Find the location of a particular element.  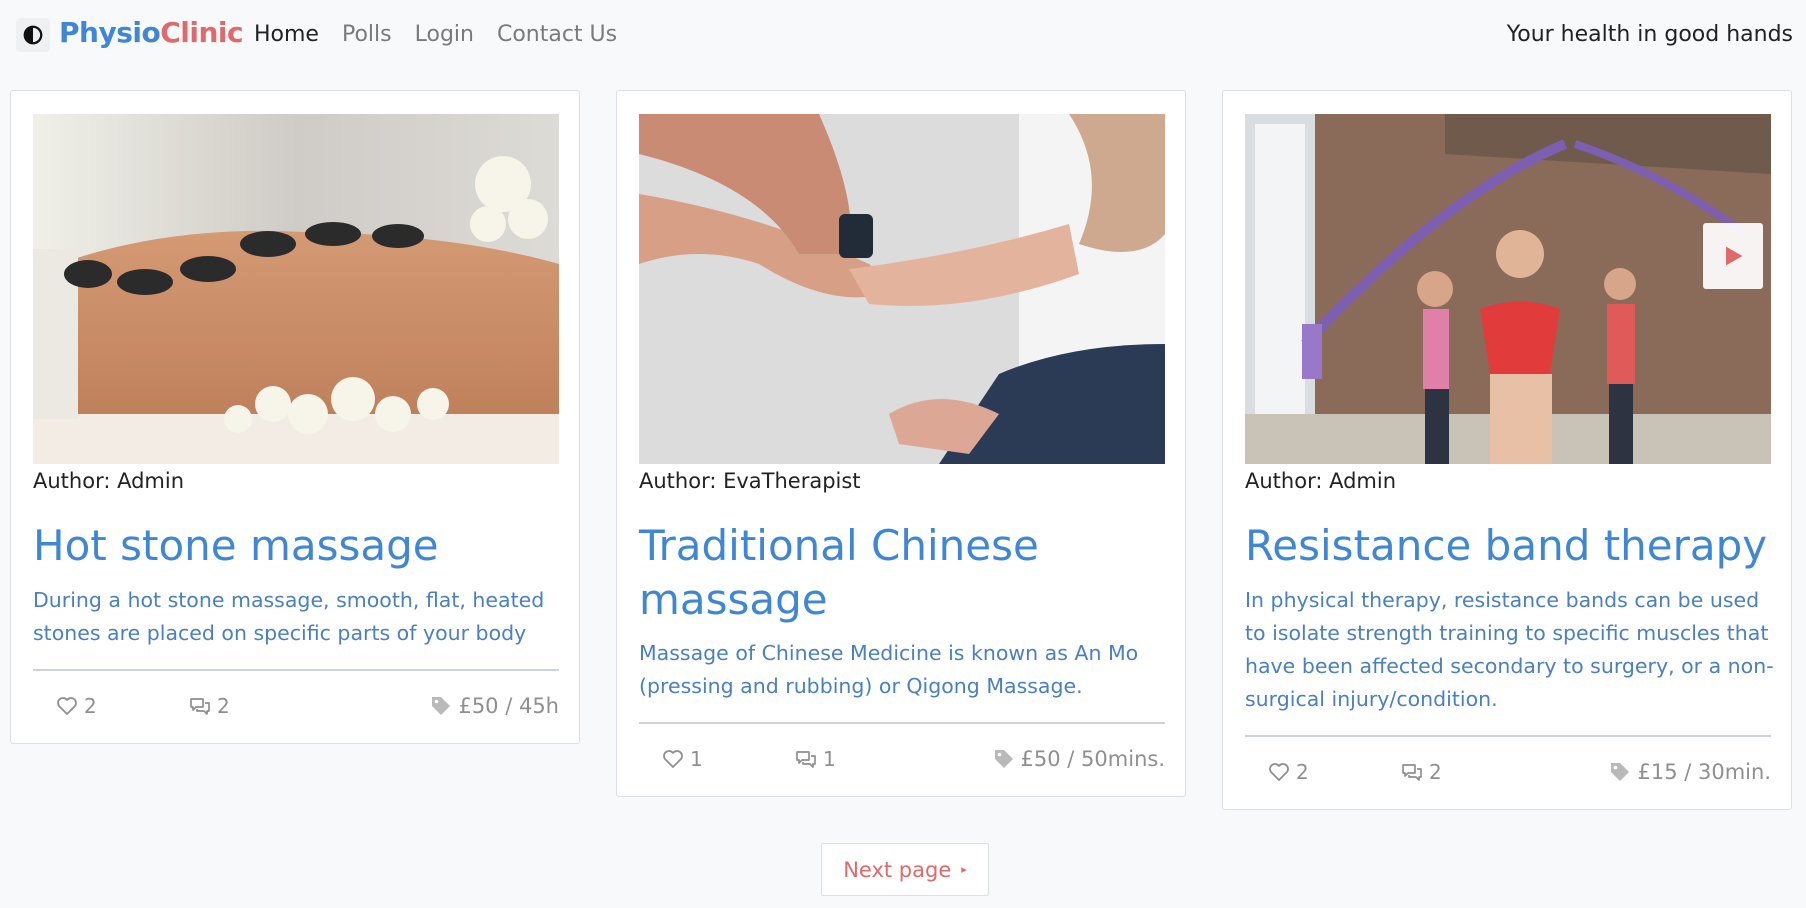

price-tag: £50 / 45h is located at coordinates (494, 706).